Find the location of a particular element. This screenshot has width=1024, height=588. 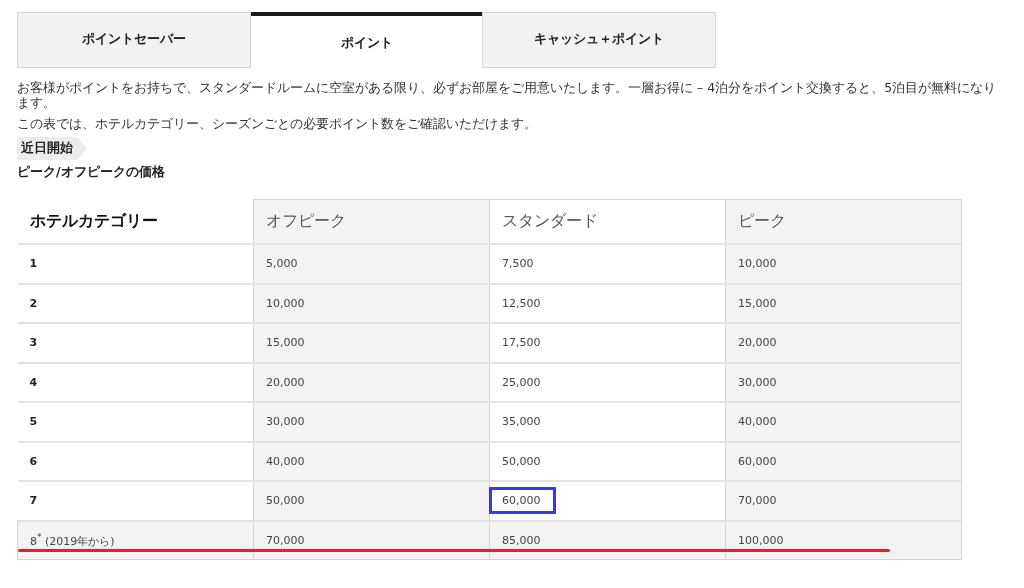

coming-soon-tag: 近日開始 is located at coordinates (52, 148).